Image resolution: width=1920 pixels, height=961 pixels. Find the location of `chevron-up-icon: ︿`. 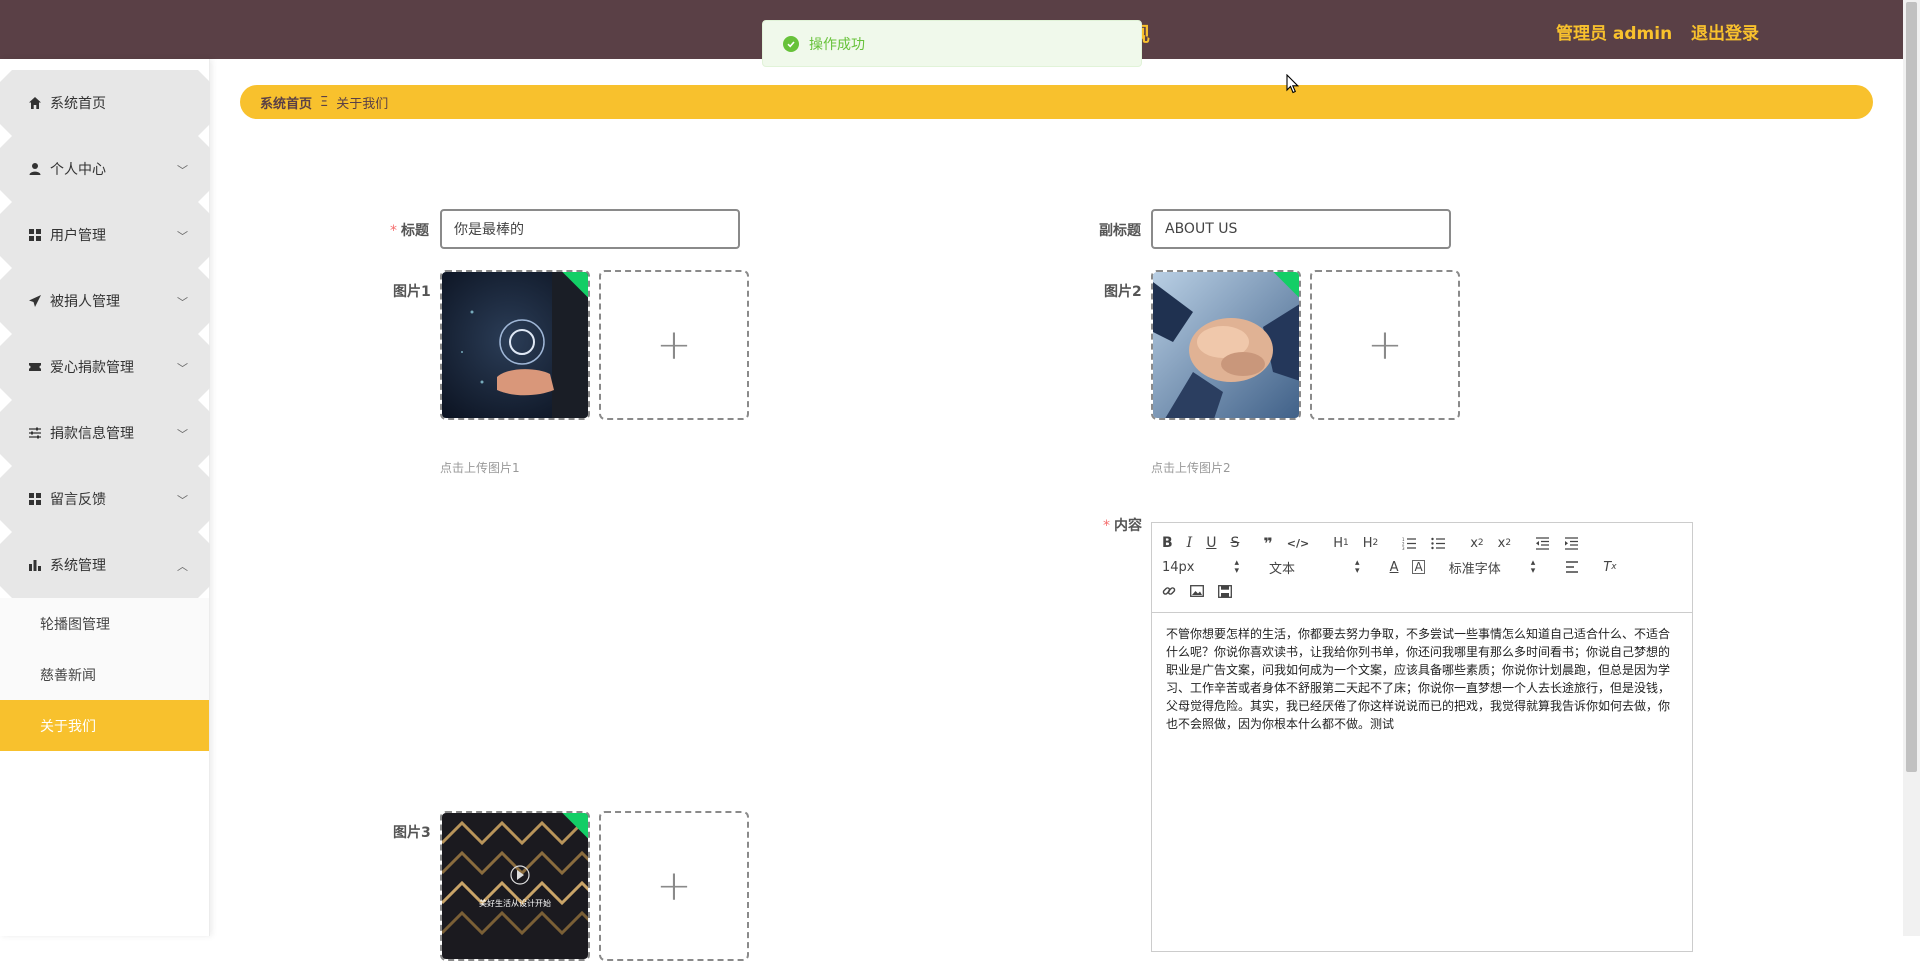

chevron-up-icon: ︿ is located at coordinates (182, 566).